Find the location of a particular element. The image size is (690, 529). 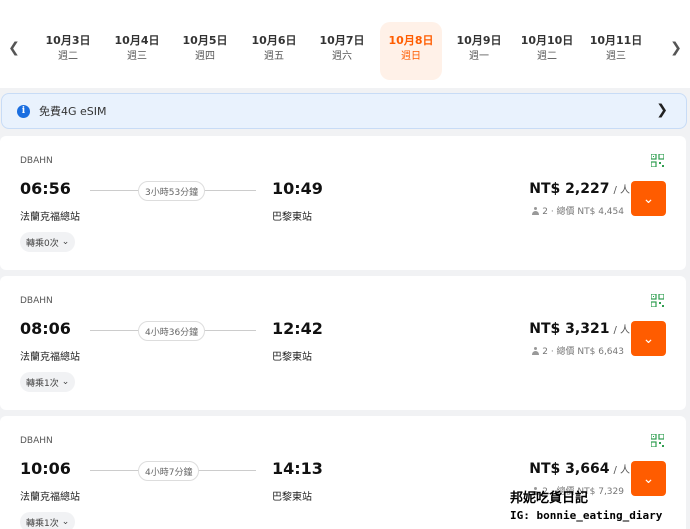

date-label: 10月4日 is located at coordinates (137, 40).